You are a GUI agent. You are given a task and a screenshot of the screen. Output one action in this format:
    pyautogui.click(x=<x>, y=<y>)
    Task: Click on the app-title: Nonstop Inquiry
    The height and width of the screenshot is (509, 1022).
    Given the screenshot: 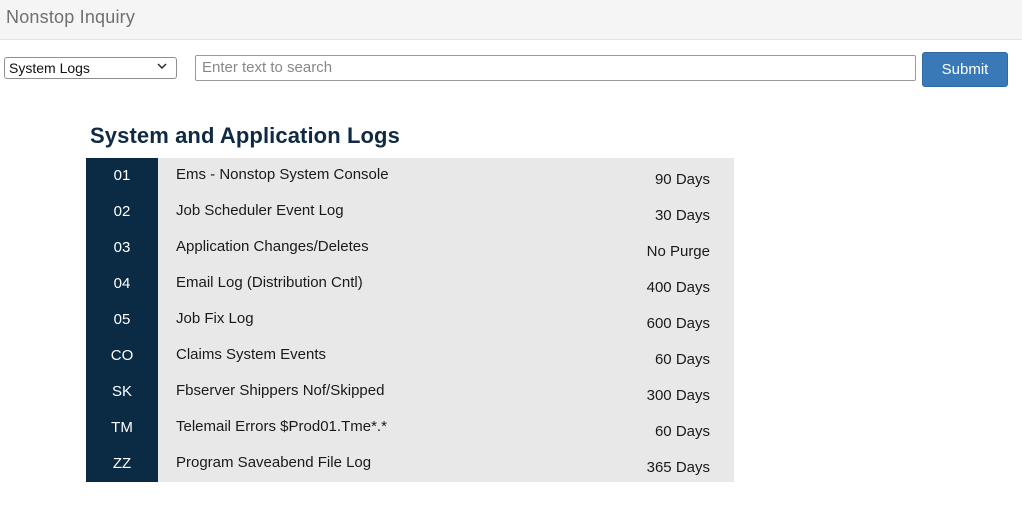 What is the action you would take?
    pyautogui.click(x=71, y=17)
    